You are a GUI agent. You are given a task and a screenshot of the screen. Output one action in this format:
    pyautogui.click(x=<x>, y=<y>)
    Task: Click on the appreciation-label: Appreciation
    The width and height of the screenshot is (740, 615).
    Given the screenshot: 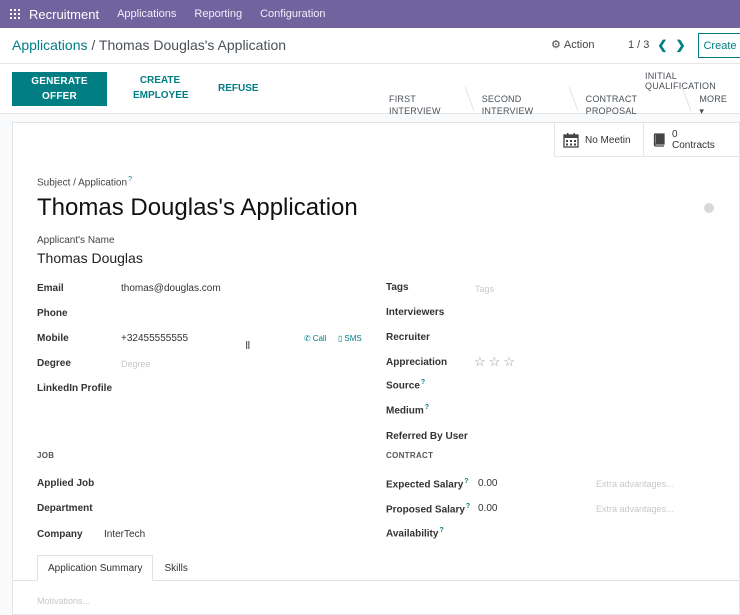 What is the action you would take?
    pyautogui.click(x=417, y=362)
    